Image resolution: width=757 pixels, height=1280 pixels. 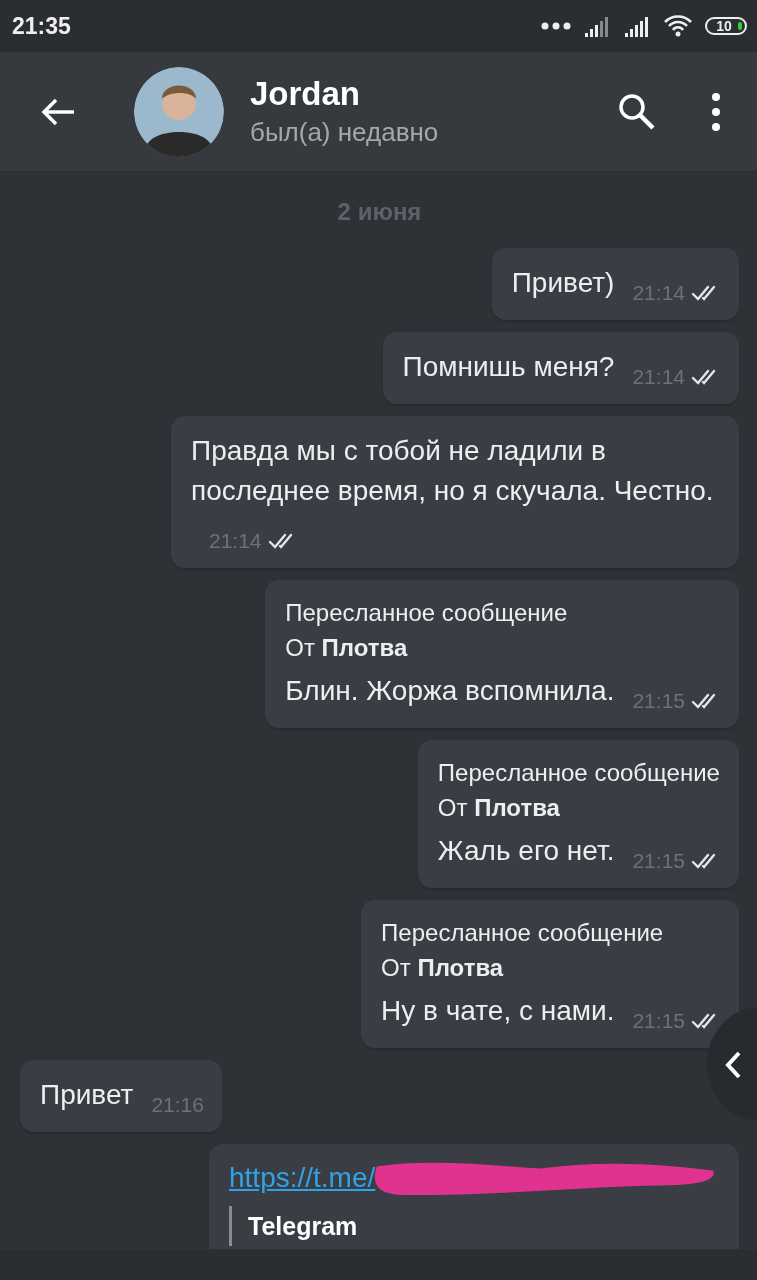 What do you see at coordinates (563, 282) in the screenshot?
I see `message-text: Привет)` at bounding box center [563, 282].